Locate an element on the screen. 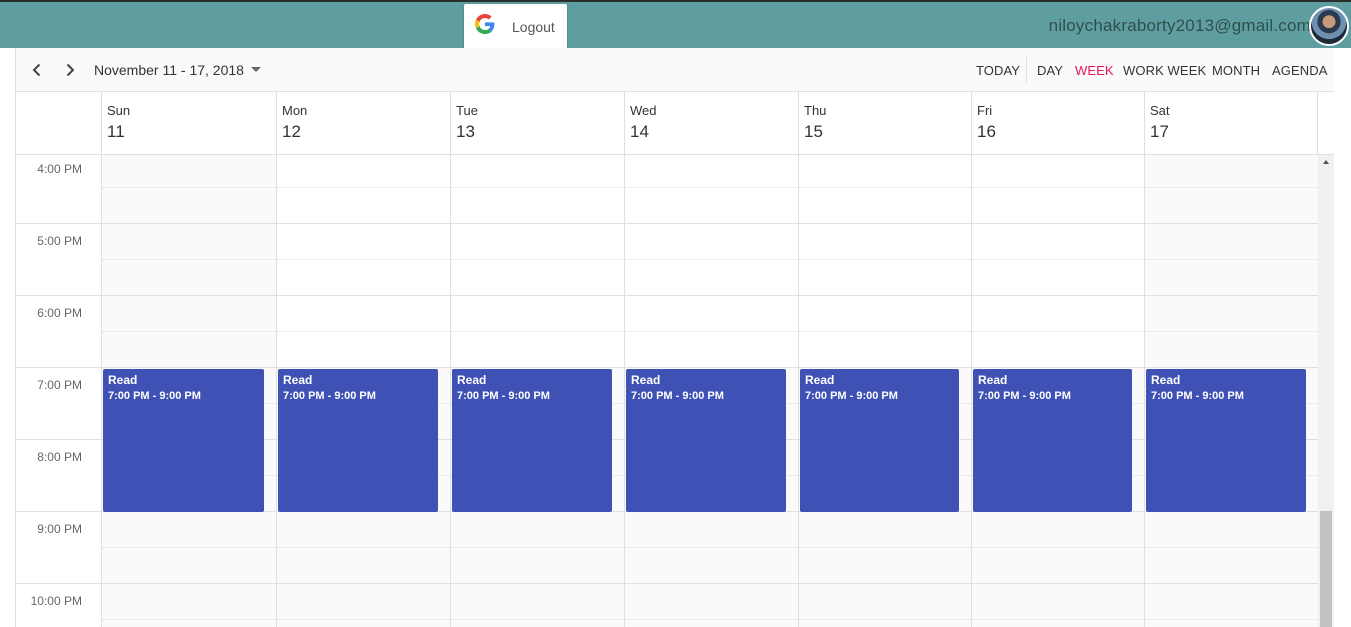  day-header-sun: Sun 11 is located at coordinates (188, 123).